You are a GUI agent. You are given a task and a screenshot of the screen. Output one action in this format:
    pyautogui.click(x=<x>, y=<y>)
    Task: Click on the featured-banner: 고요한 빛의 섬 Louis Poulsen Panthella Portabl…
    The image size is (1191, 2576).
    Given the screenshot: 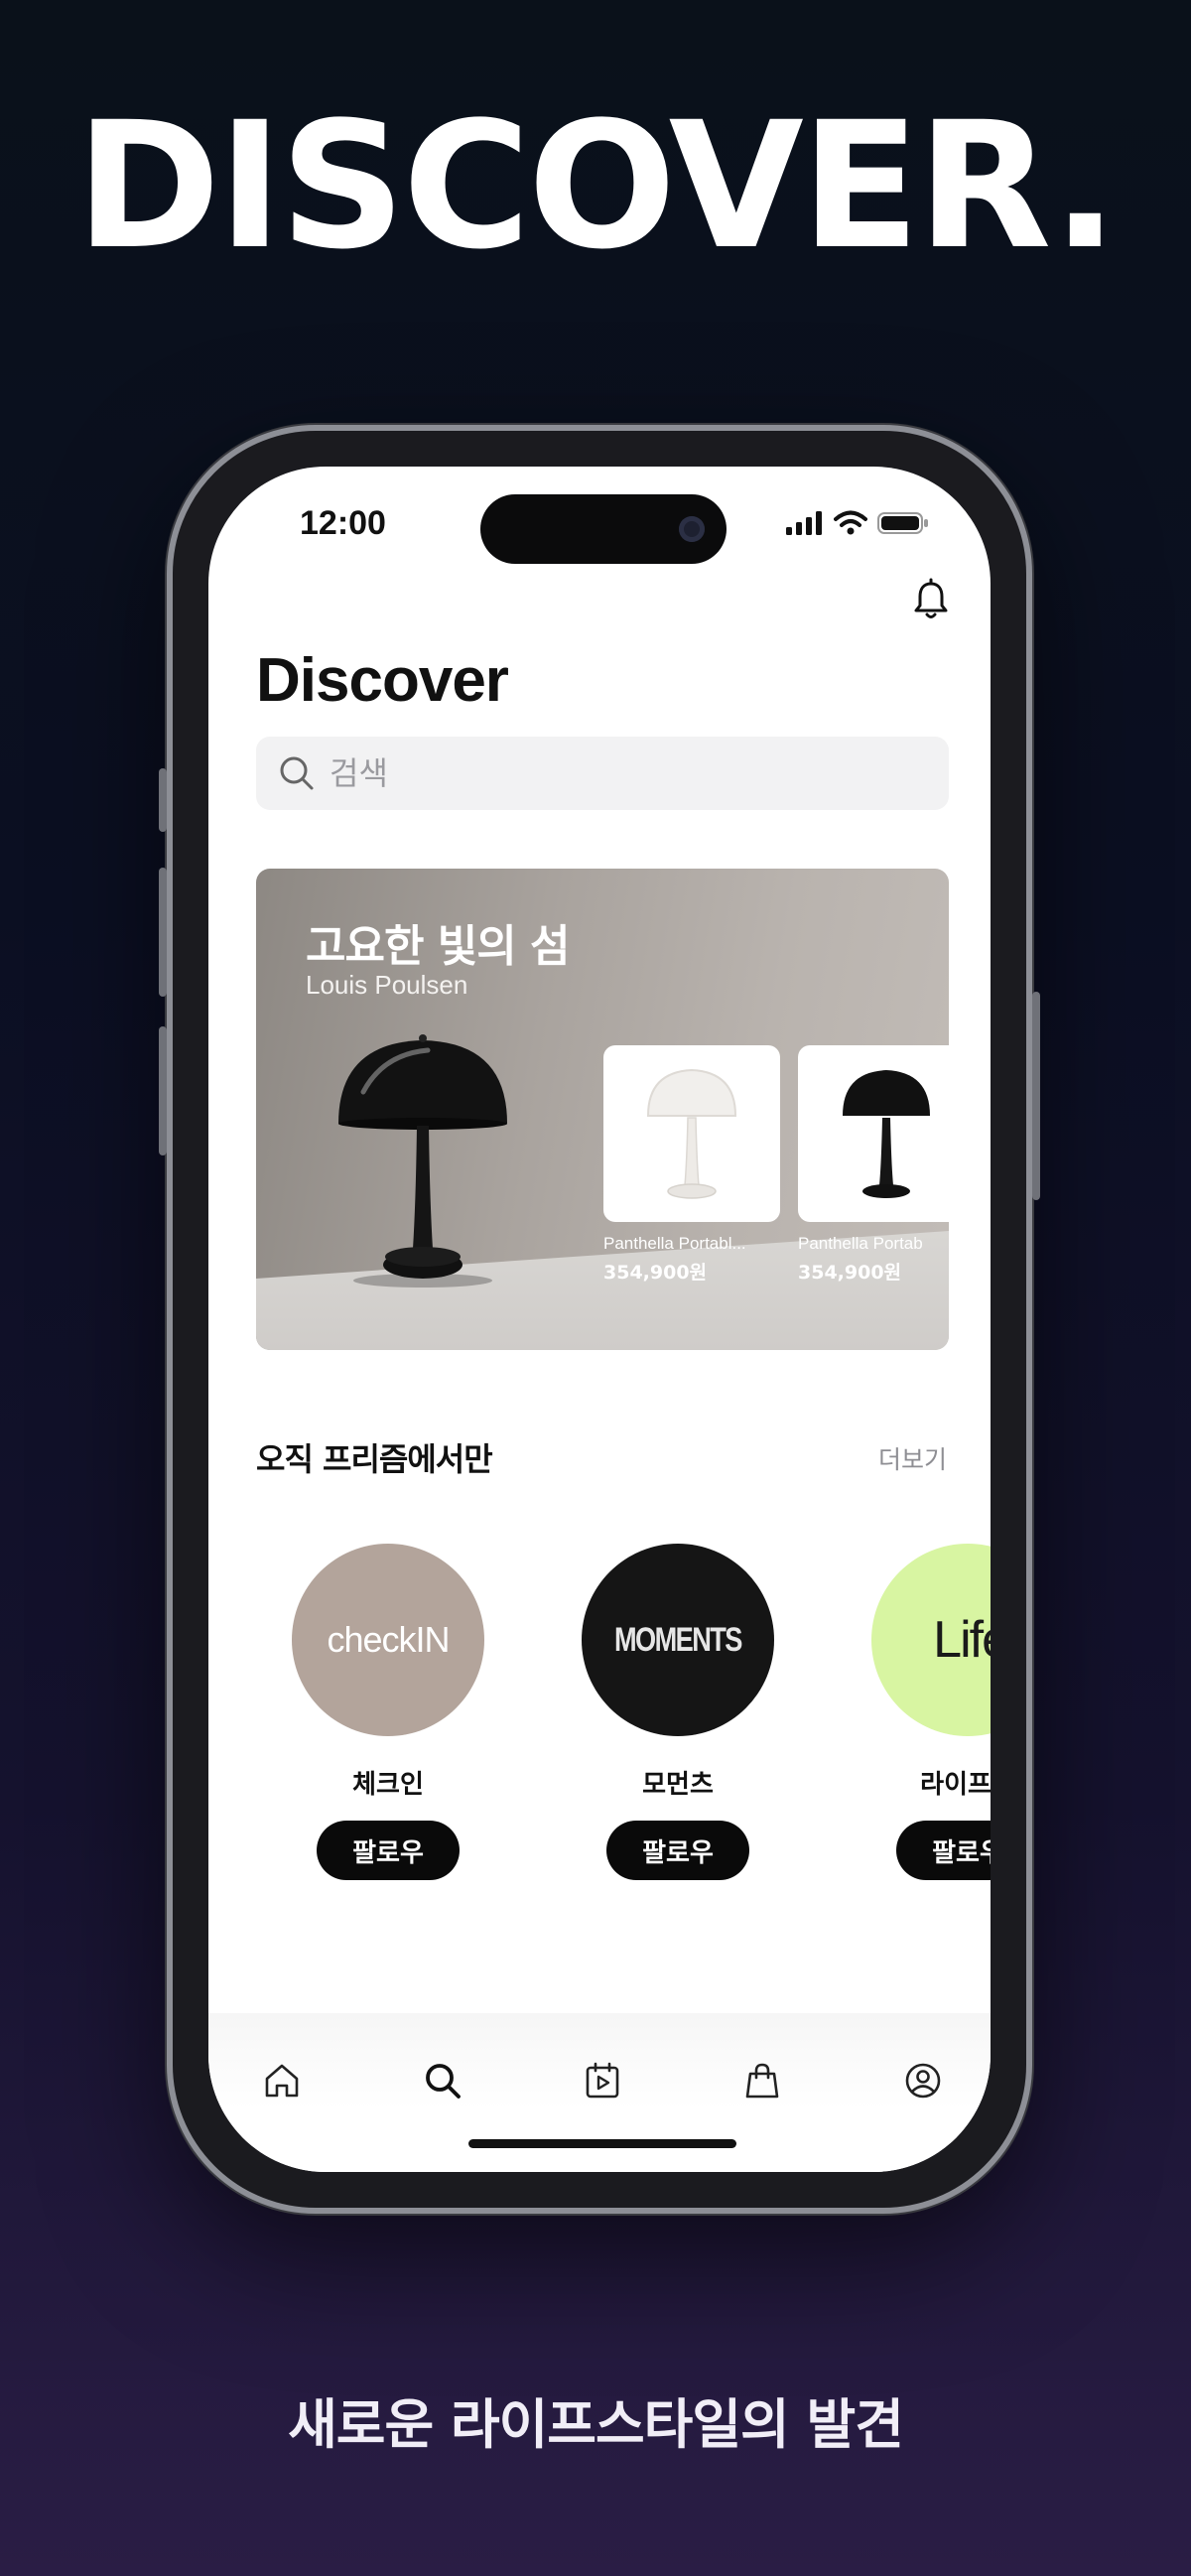 What is the action you would take?
    pyautogui.click(x=603, y=1109)
    